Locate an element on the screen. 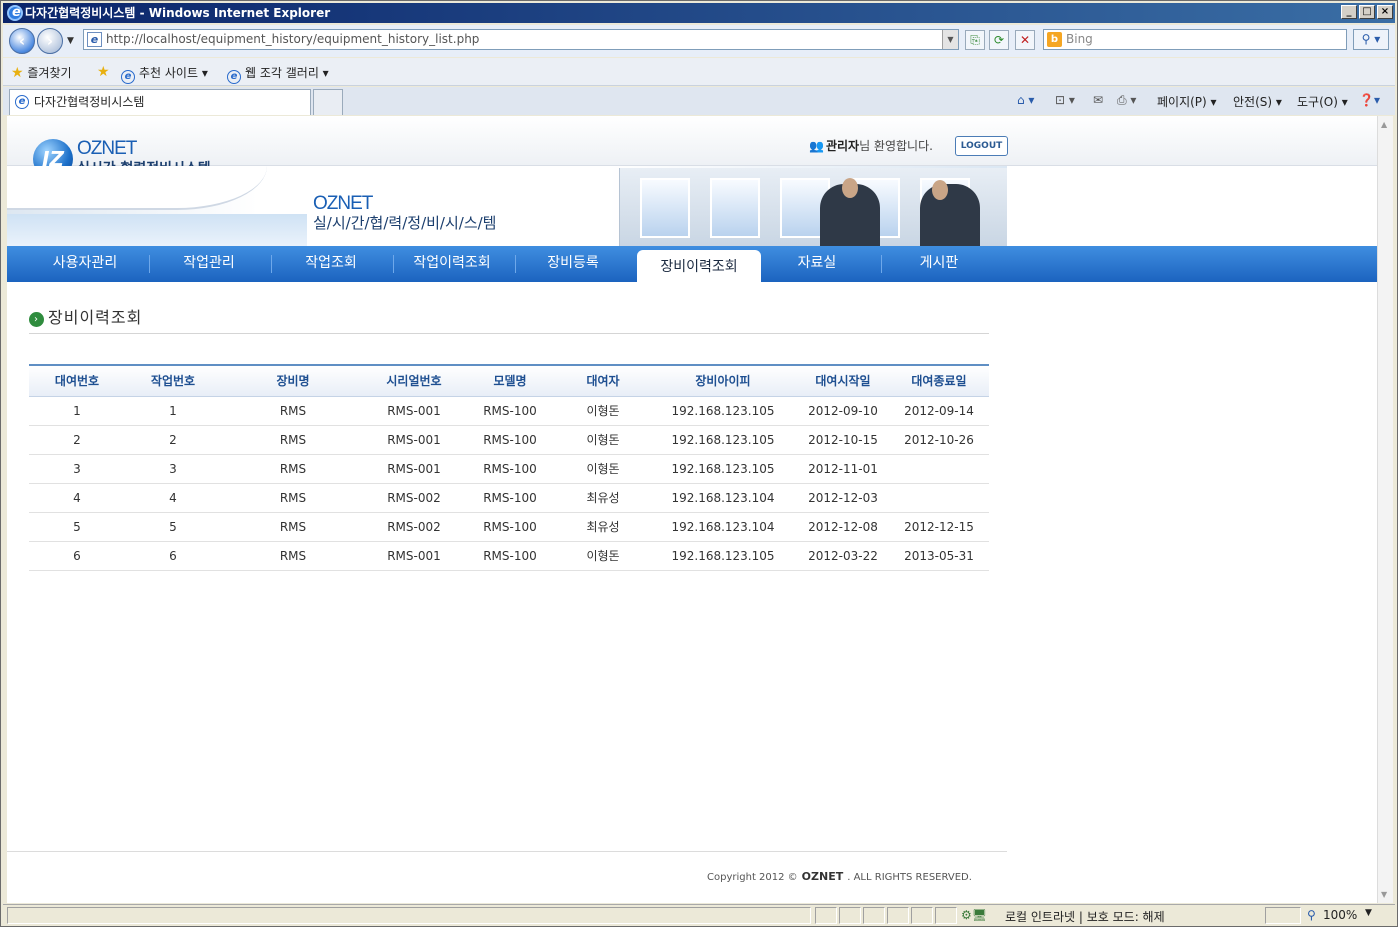  bing-icon: b is located at coordinates (1054, 39).